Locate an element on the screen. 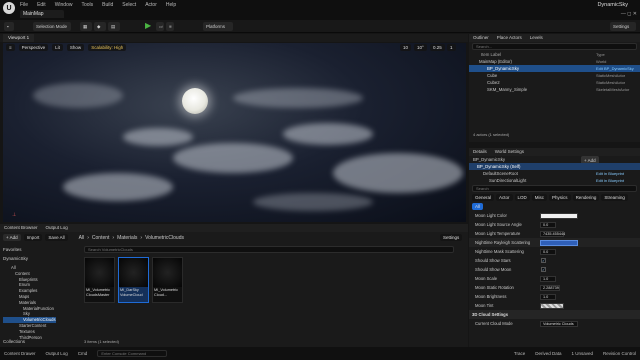 The image size is (640, 360). prop-value: 7435.455444 is located at coordinates (552, 233).